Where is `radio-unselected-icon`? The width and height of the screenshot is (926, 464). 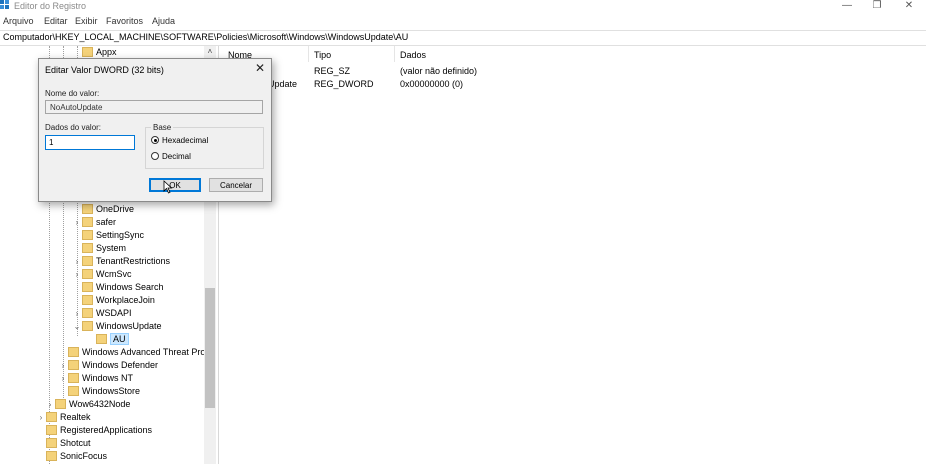 radio-unselected-icon is located at coordinates (155, 156).